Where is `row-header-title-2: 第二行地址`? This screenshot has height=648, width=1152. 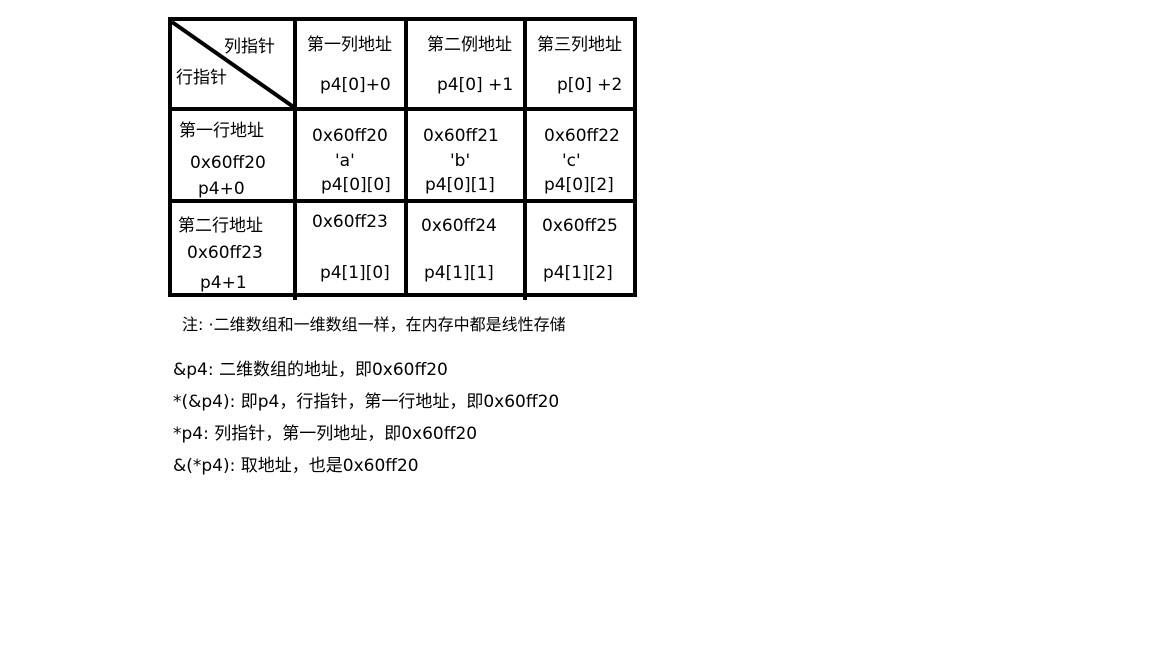
row-header-title-2: 第二行地址 is located at coordinates (220, 226).